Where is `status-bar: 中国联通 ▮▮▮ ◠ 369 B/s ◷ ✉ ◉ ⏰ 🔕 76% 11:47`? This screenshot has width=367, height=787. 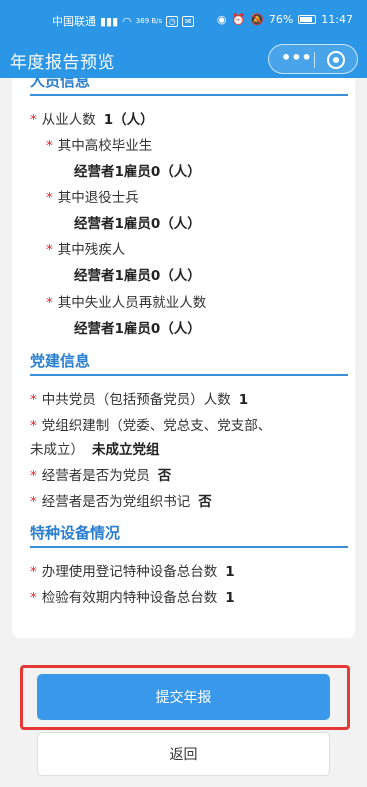
status-bar: 中国联通 ▮▮▮ ◠ 369 B/s ◷ ✉ ◉ ⏰ 🔕 76% 11:47 is located at coordinates (183, 20).